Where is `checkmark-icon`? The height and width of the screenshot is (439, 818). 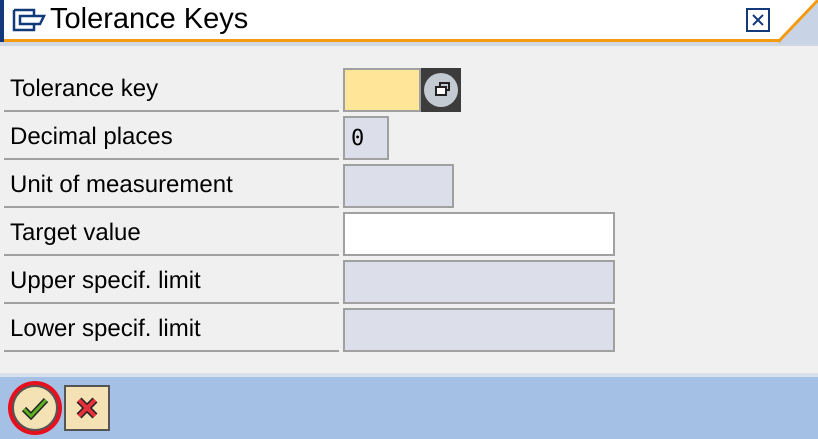
checkmark-icon is located at coordinates (35, 408).